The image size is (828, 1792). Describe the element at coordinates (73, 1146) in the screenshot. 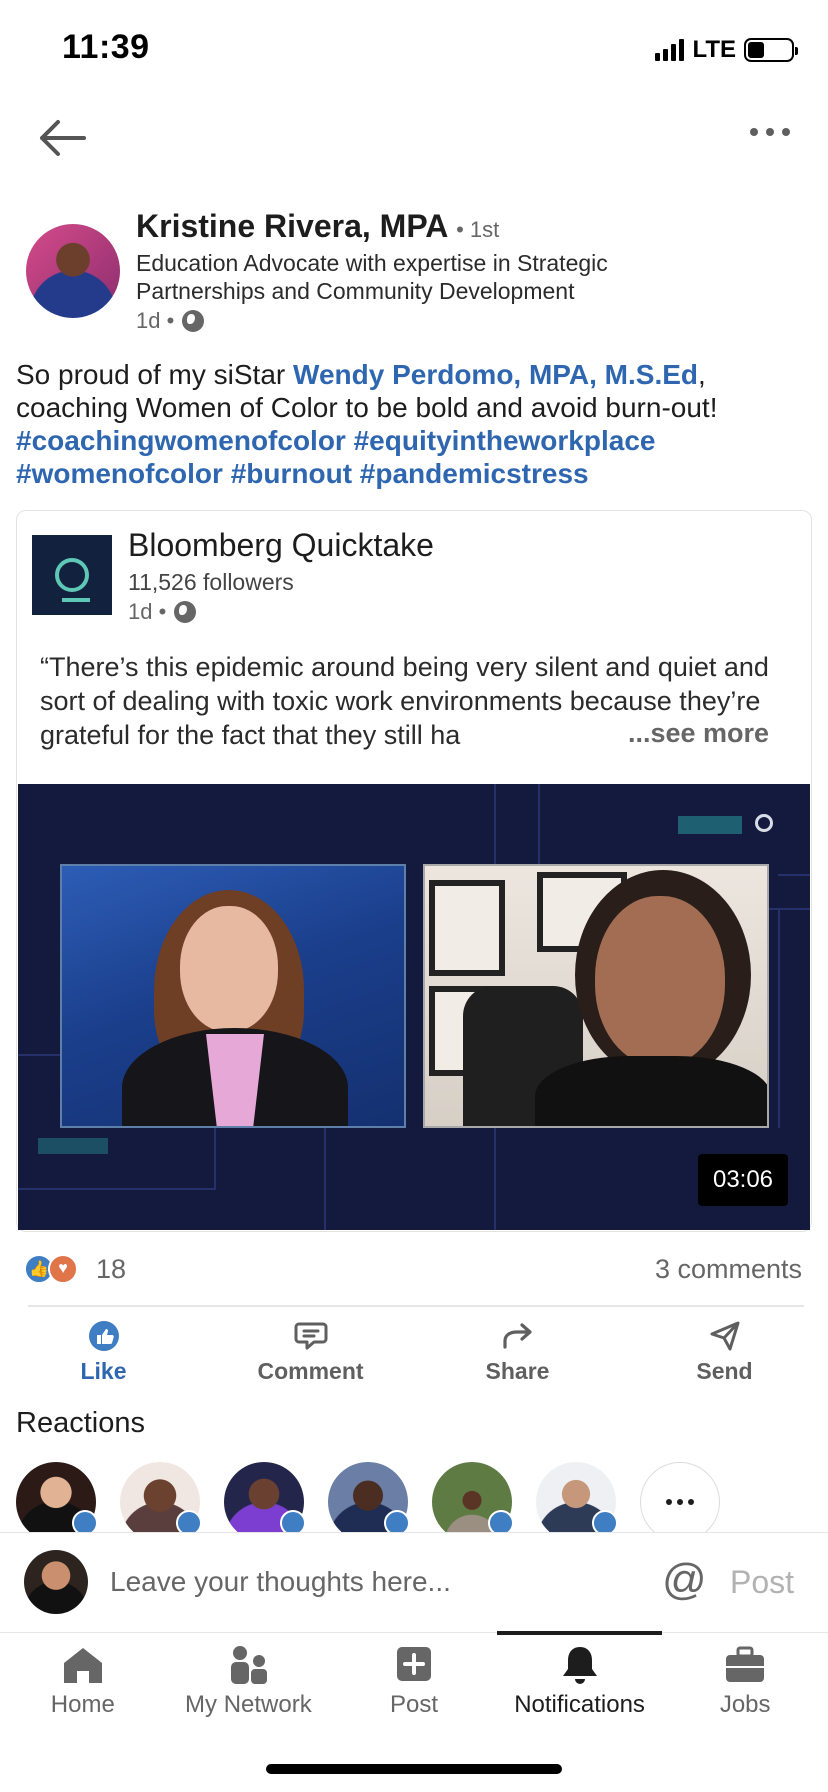

I see `video-lower-third` at that location.